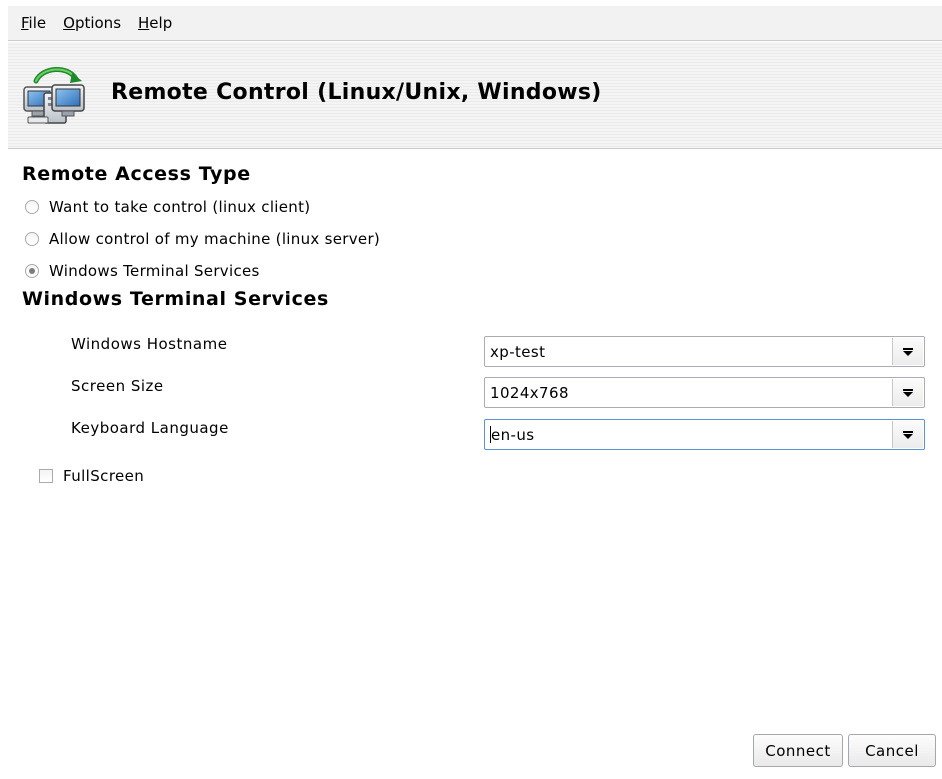 The width and height of the screenshot is (942, 779). I want to click on remote-access-type-heading: Remote Access Type, so click(136, 174).